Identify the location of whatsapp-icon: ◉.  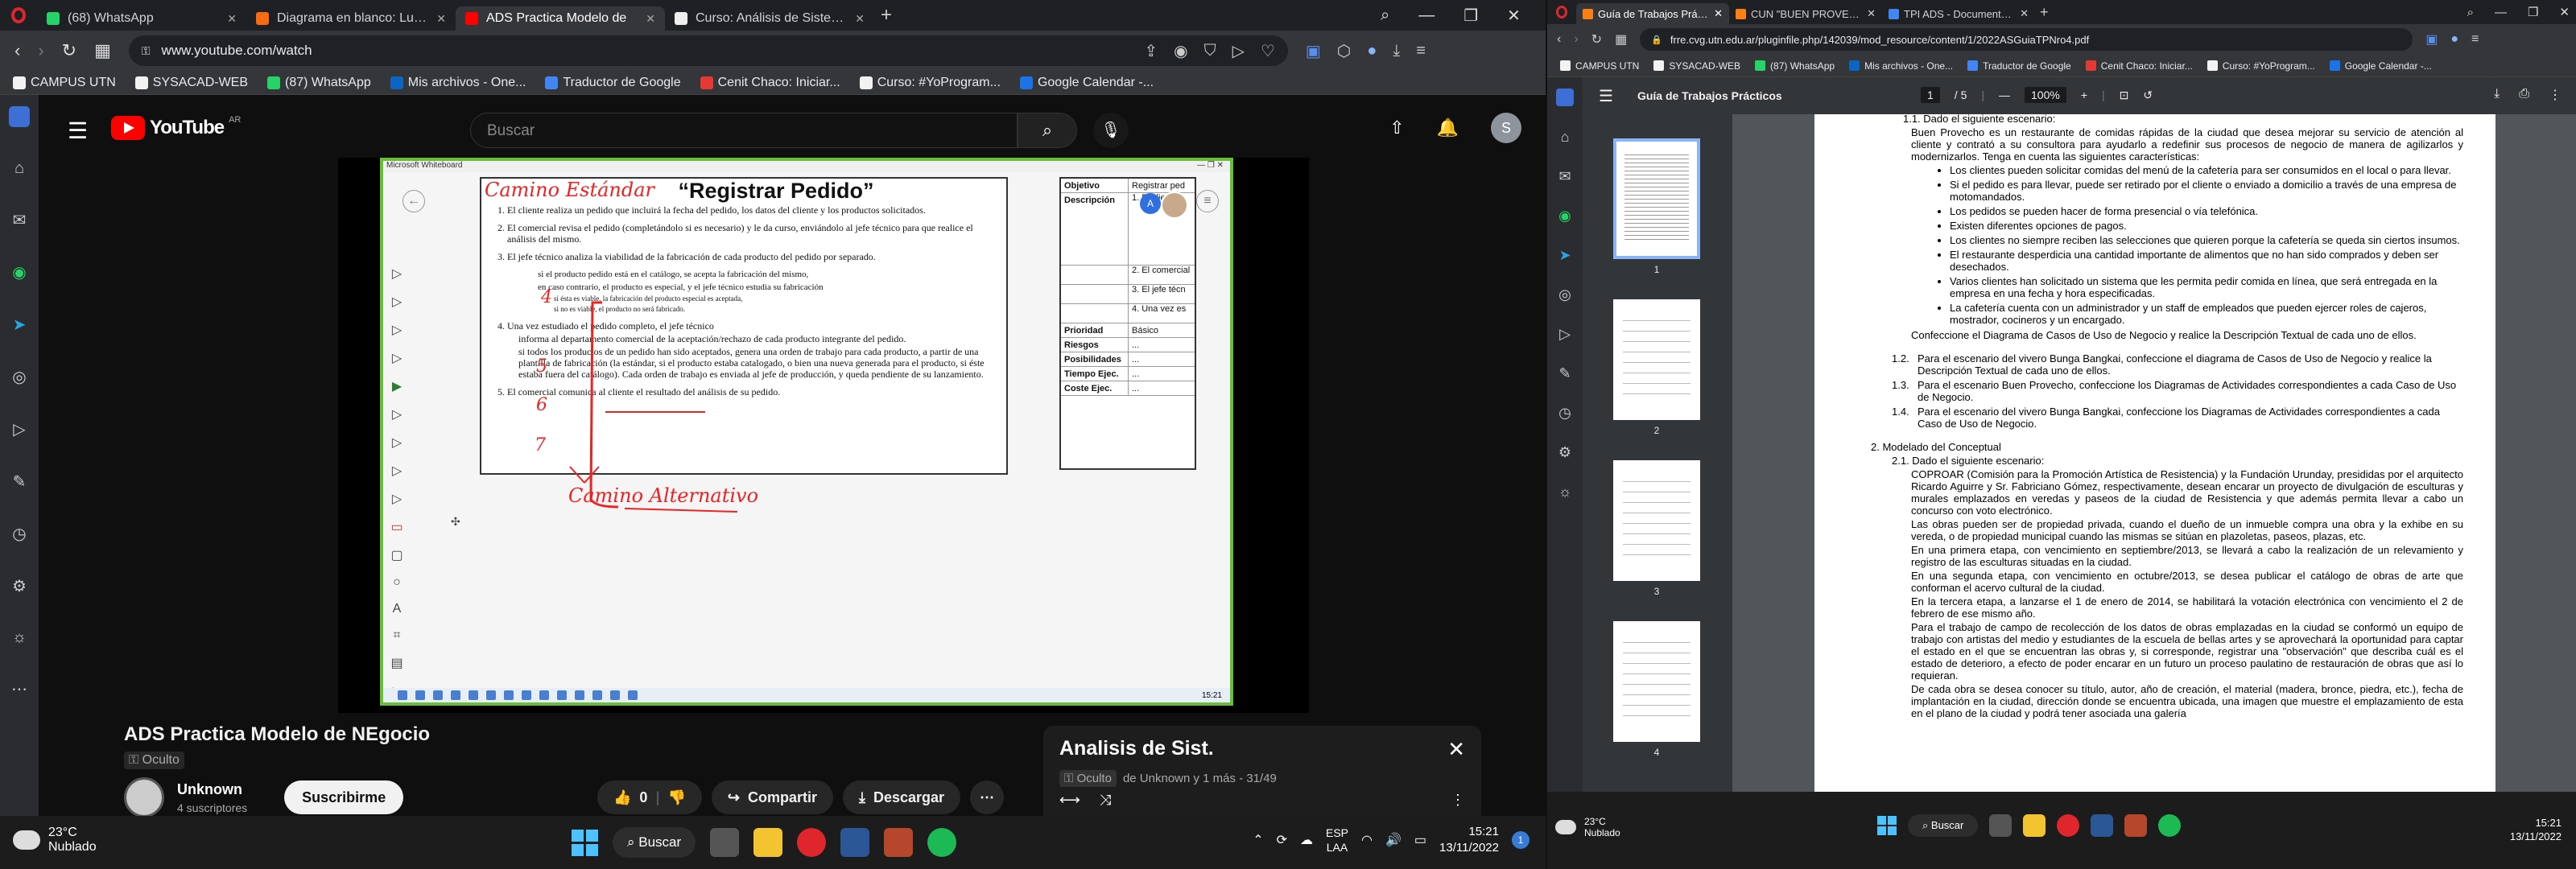
(19, 272).